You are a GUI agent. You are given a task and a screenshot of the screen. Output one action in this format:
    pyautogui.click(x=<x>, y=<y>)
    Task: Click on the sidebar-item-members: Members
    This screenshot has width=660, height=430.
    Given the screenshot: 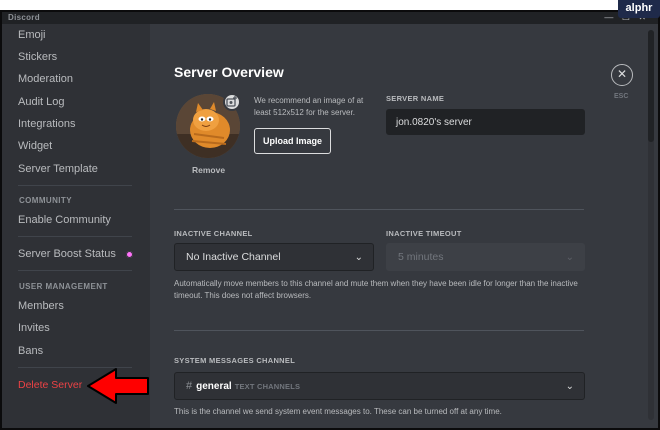 What is the action you would take?
    pyautogui.click(x=41, y=306)
    